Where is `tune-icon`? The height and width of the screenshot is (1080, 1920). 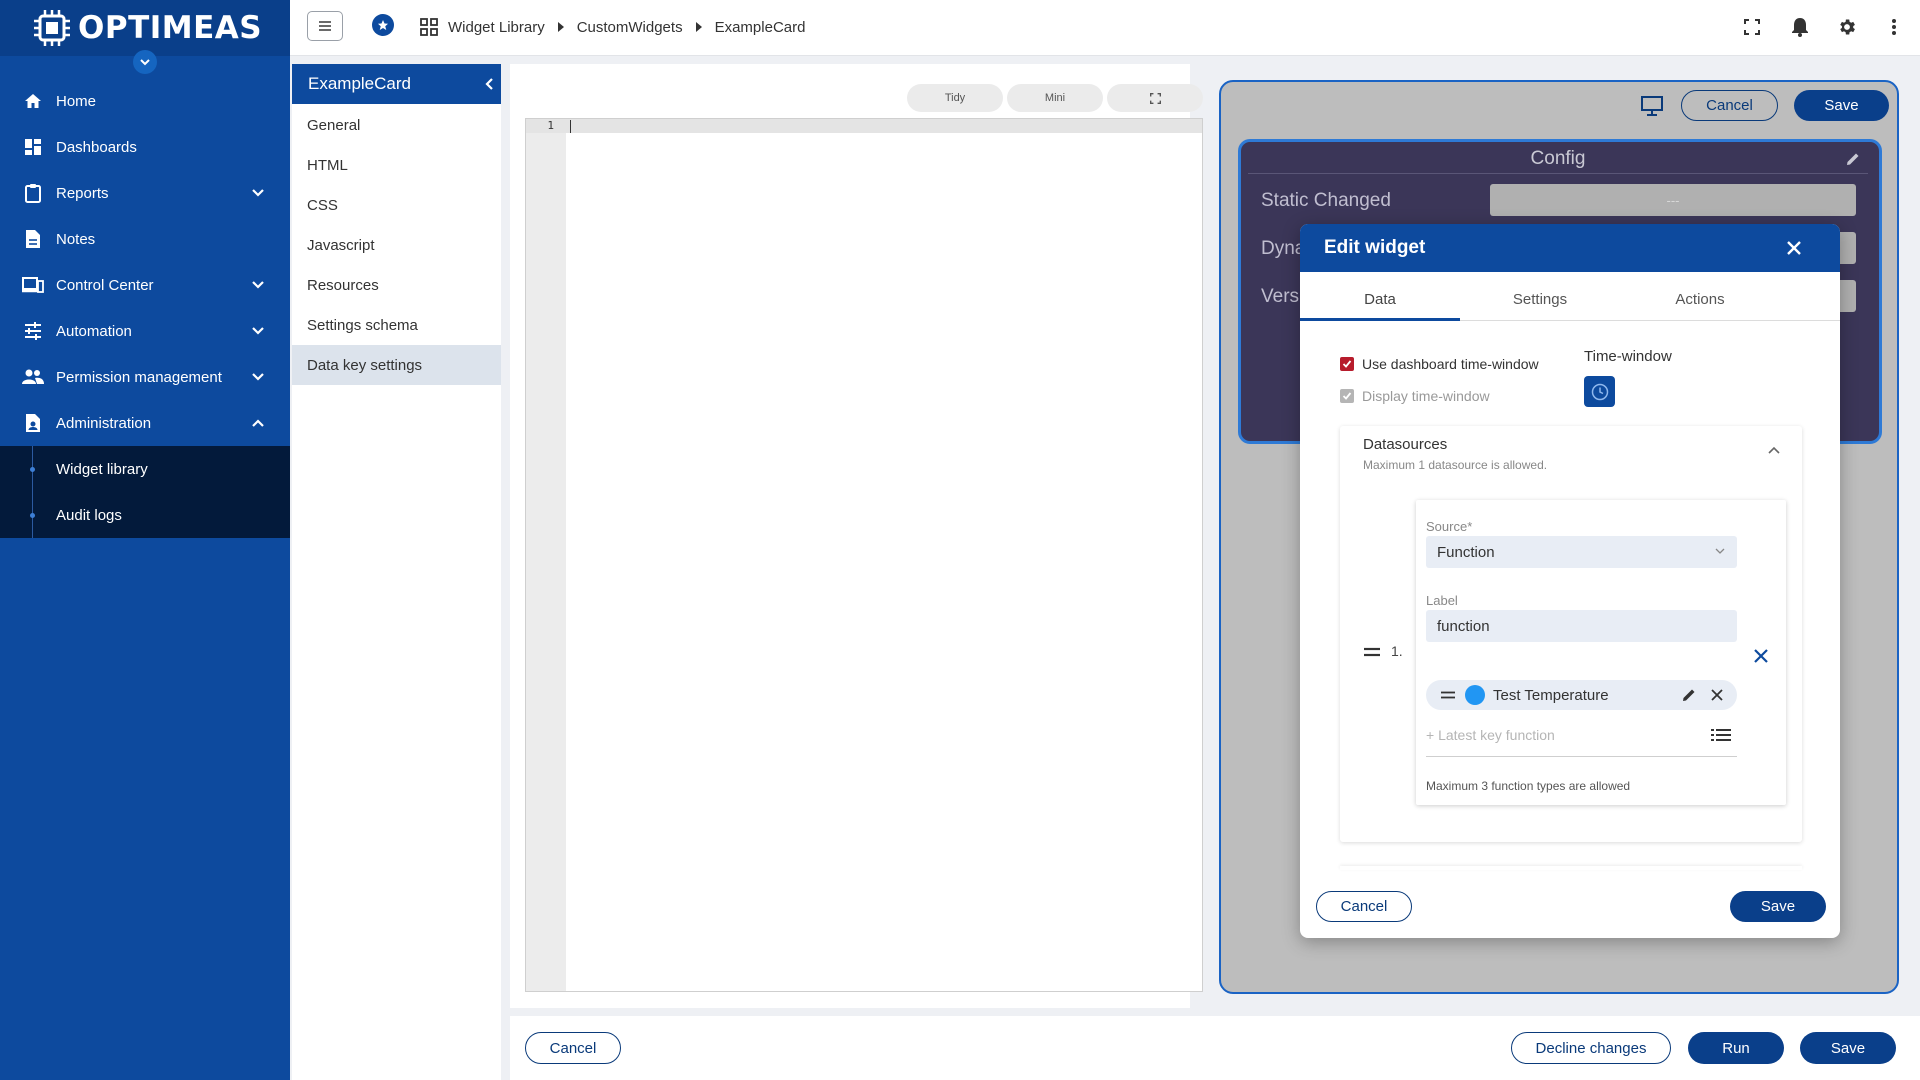 tune-icon is located at coordinates (33, 331).